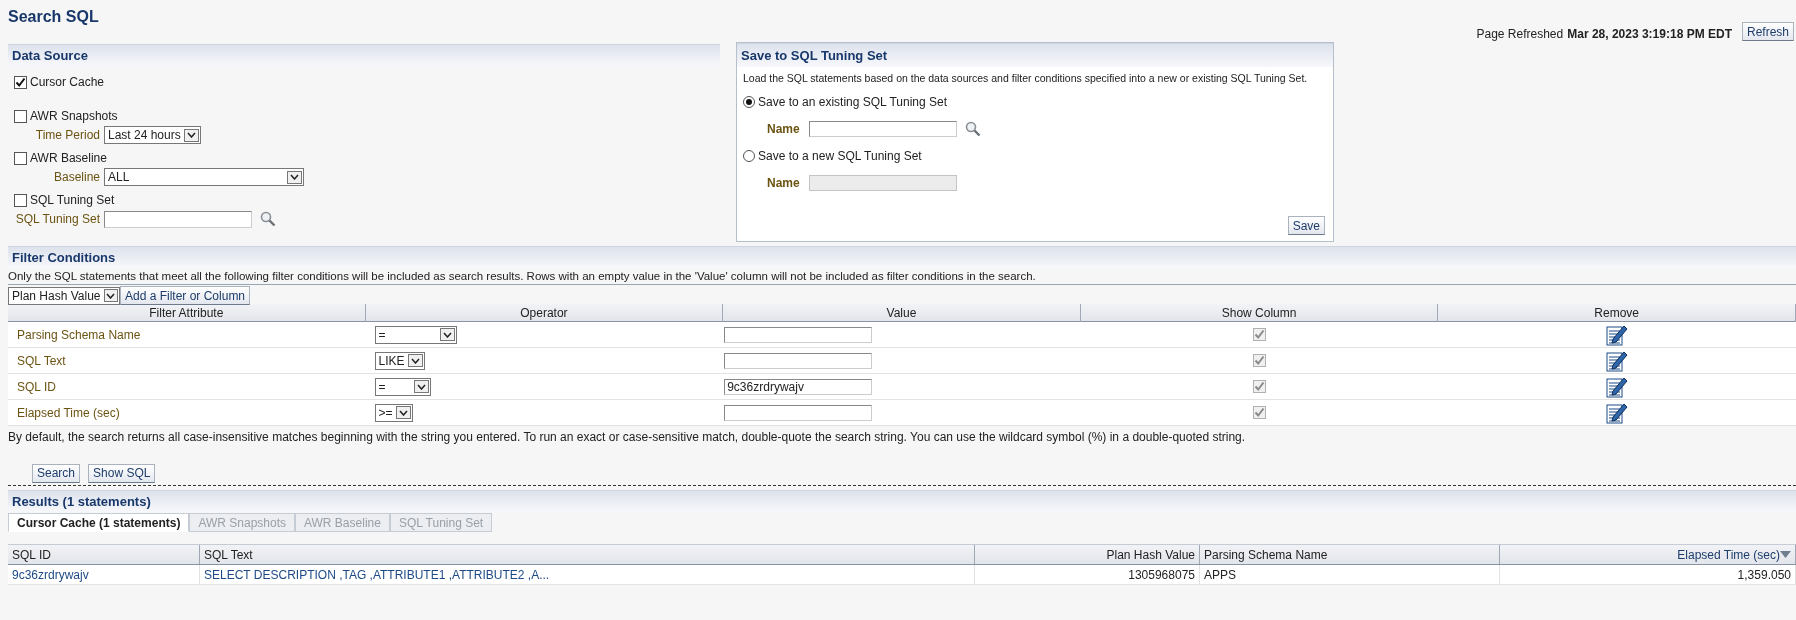 Image resolution: width=1796 pixels, height=620 pixels. I want to click on note-text: By default, the search returns all case-insensitive matches beginning with the string you entered. To run an exact or case-sensitive match, double-quote the search string. You can use the wildcard symbol (%) in a double-quoted string., so click(627, 436).